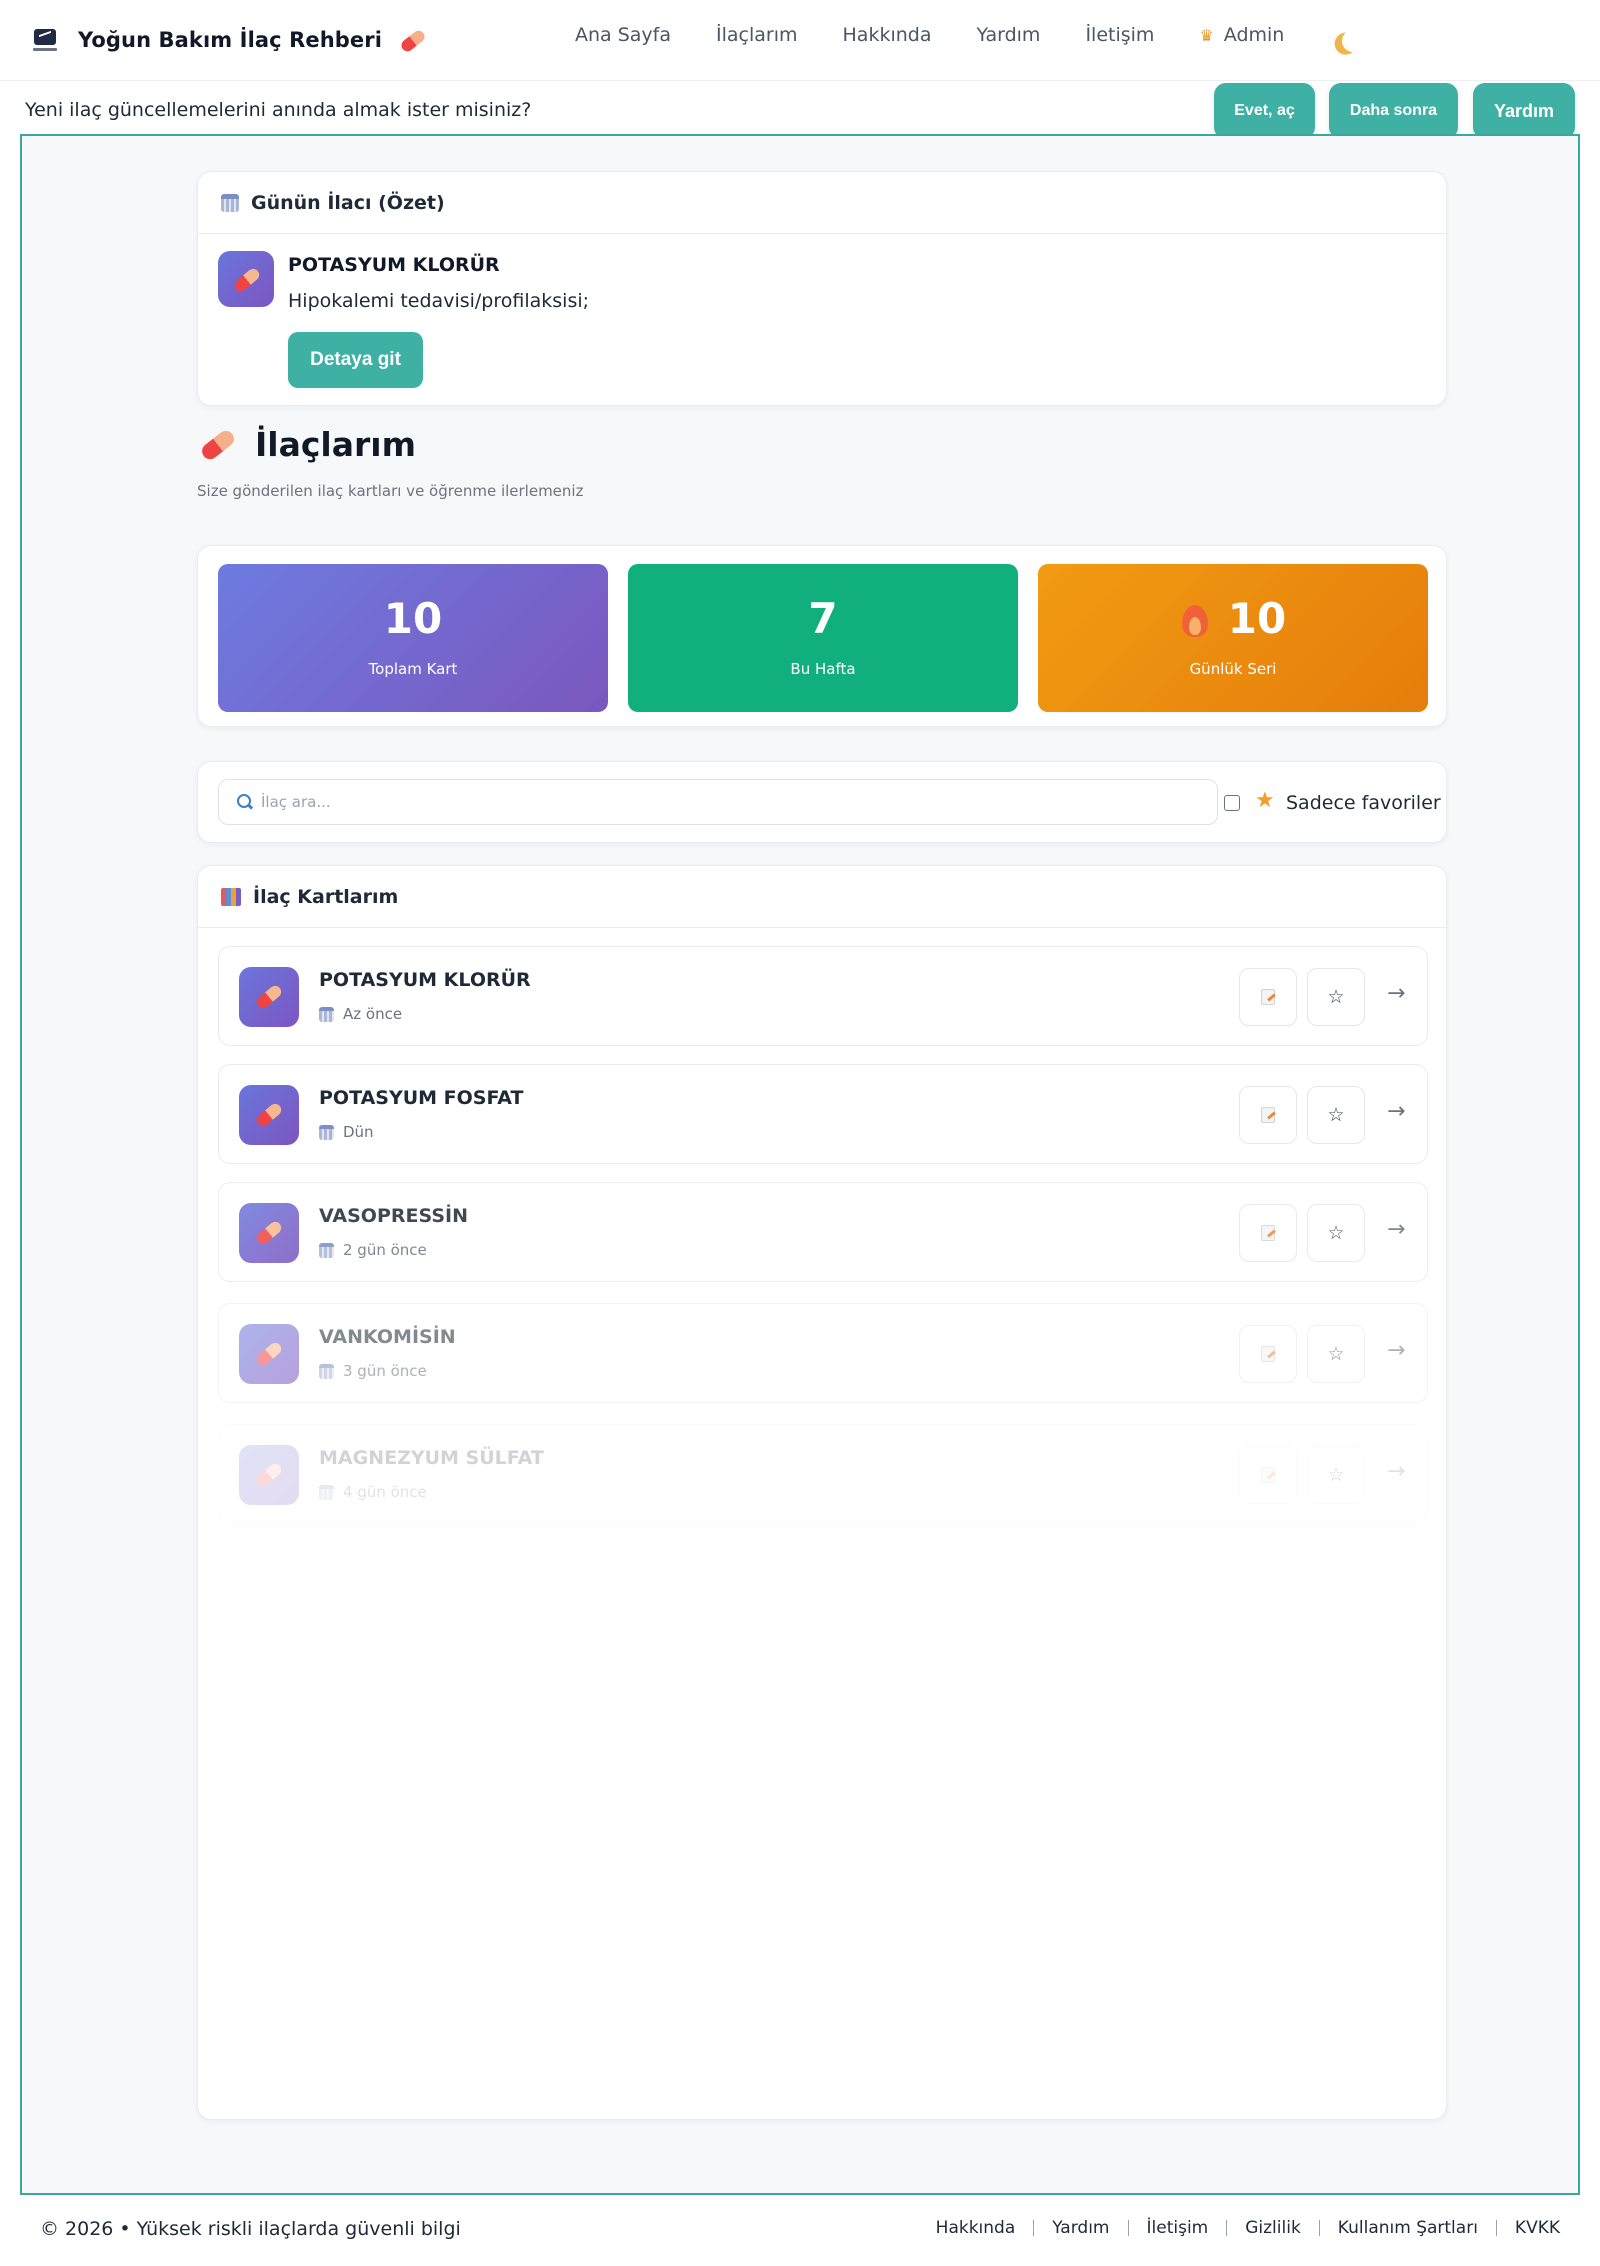 The width and height of the screenshot is (1600, 2266). I want to click on drug-card-date-text: 2 gün önce, so click(385, 1250).